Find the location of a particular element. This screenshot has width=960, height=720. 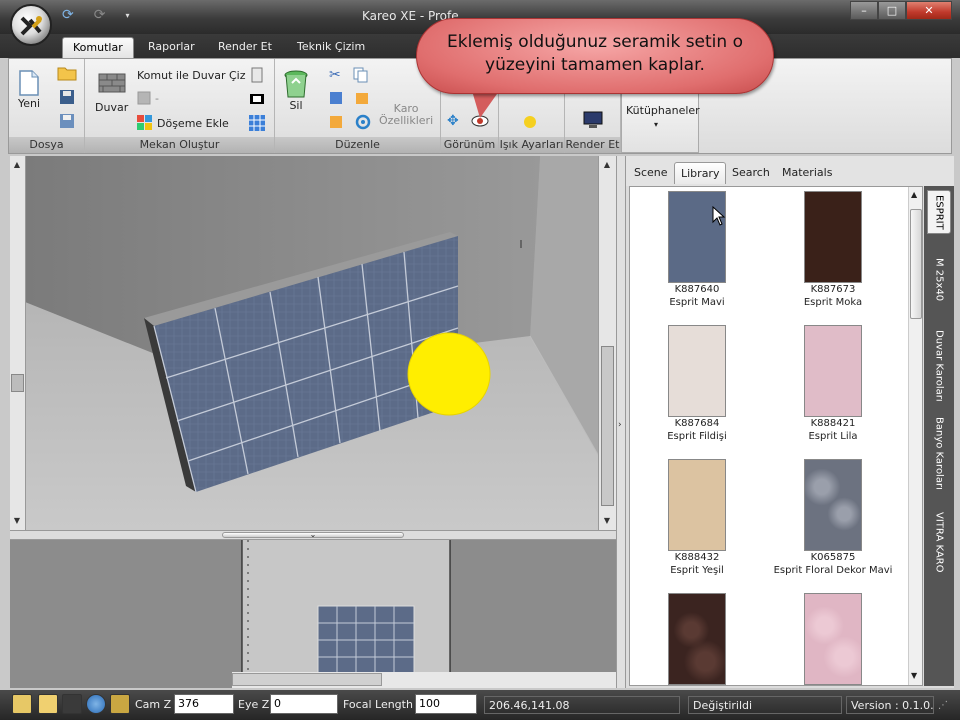

disabled-tool-button: - is located at coordinates (148, 98).